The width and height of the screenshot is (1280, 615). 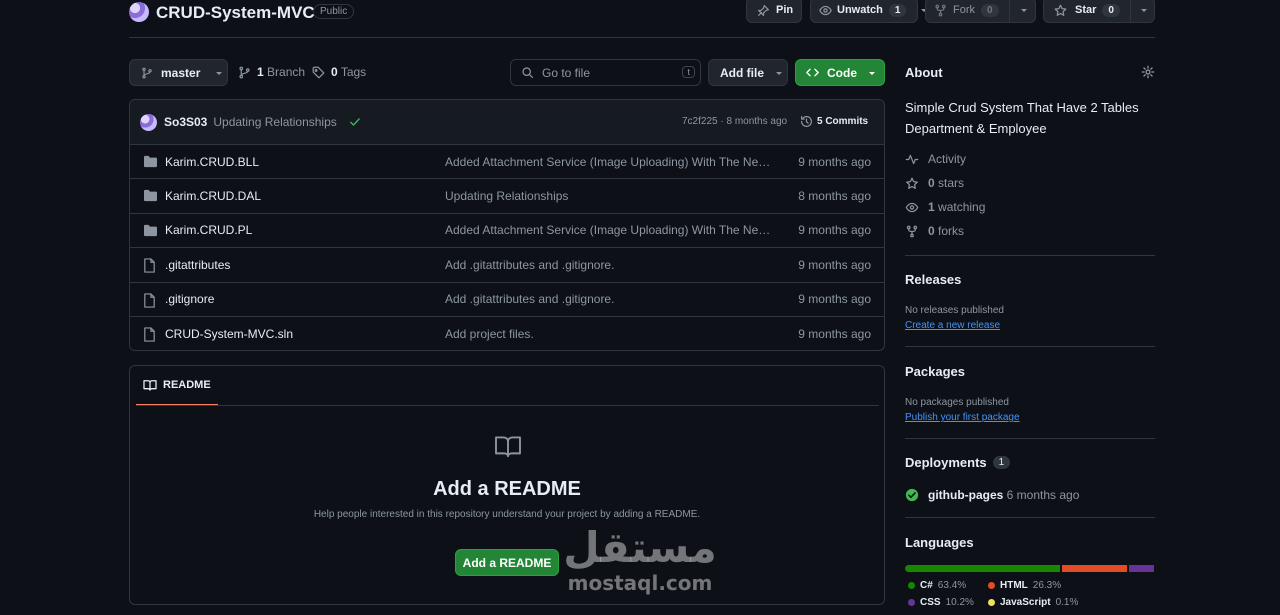 I want to click on fork-icon, so click(x=912, y=231).